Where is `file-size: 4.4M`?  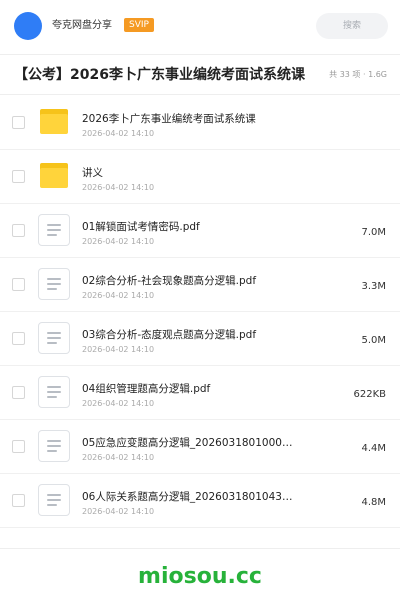
file-size: 4.4M is located at coordinates (373, 448).